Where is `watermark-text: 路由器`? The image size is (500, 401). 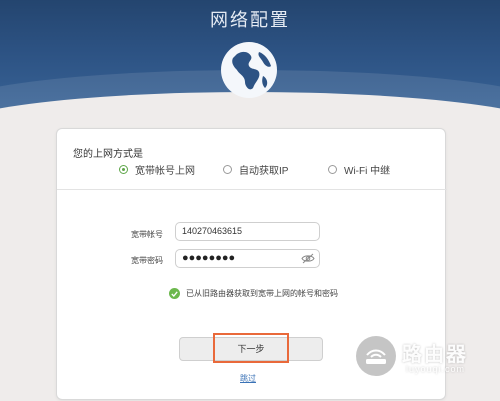
watermark-text: 路由器 is located at coordinates (435, 355).